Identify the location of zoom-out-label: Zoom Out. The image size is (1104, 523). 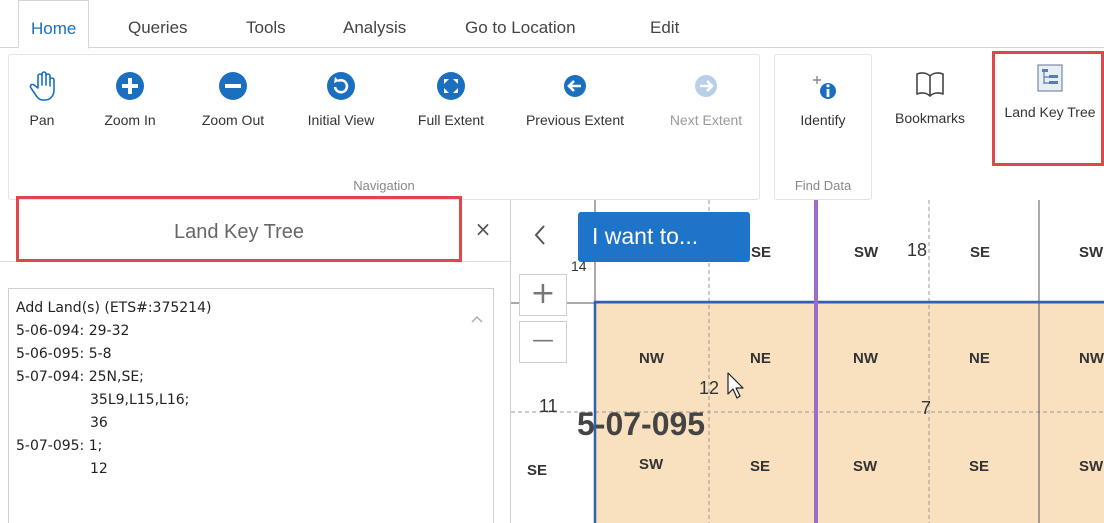
(233, 120).